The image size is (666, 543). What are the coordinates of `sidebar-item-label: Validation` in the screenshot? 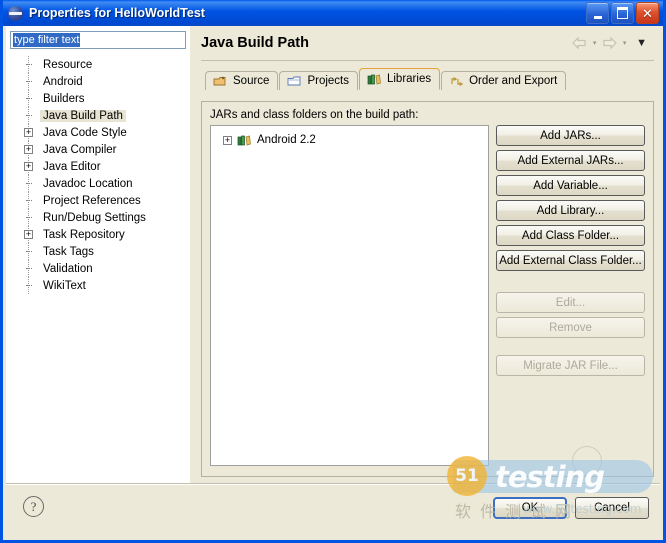 It's located at (68, 268).